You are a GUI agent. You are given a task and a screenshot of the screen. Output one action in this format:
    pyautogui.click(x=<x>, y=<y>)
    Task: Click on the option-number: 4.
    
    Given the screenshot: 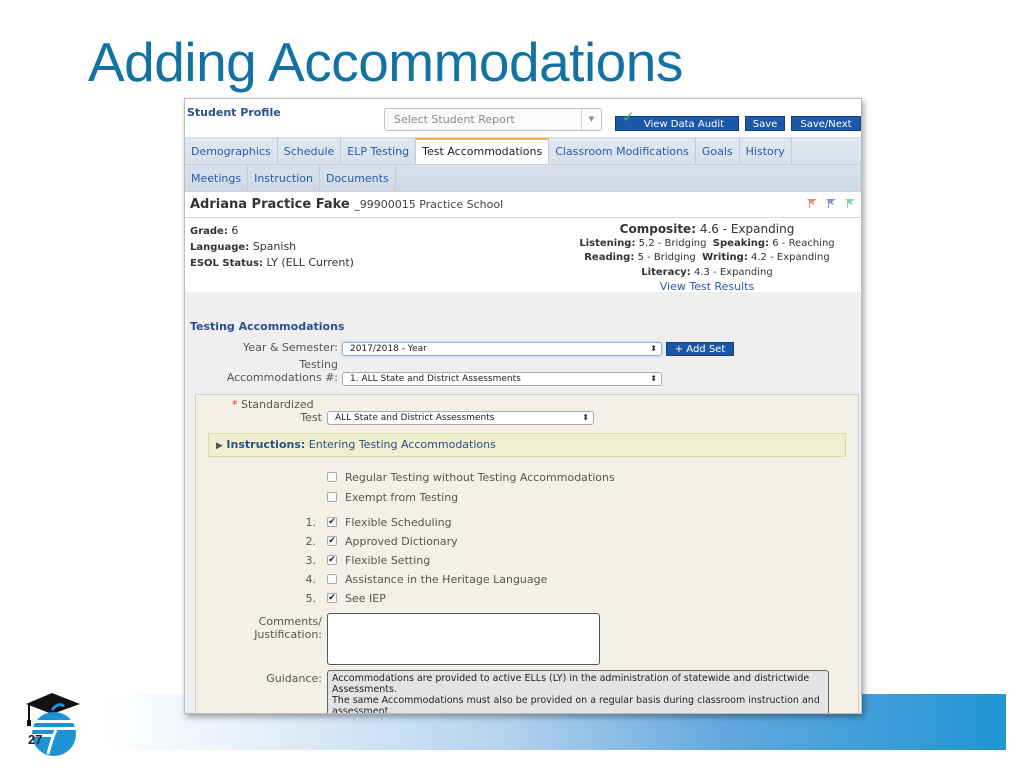 What is the action you would take?
    pyautogui.click(x=311, y=579)
    